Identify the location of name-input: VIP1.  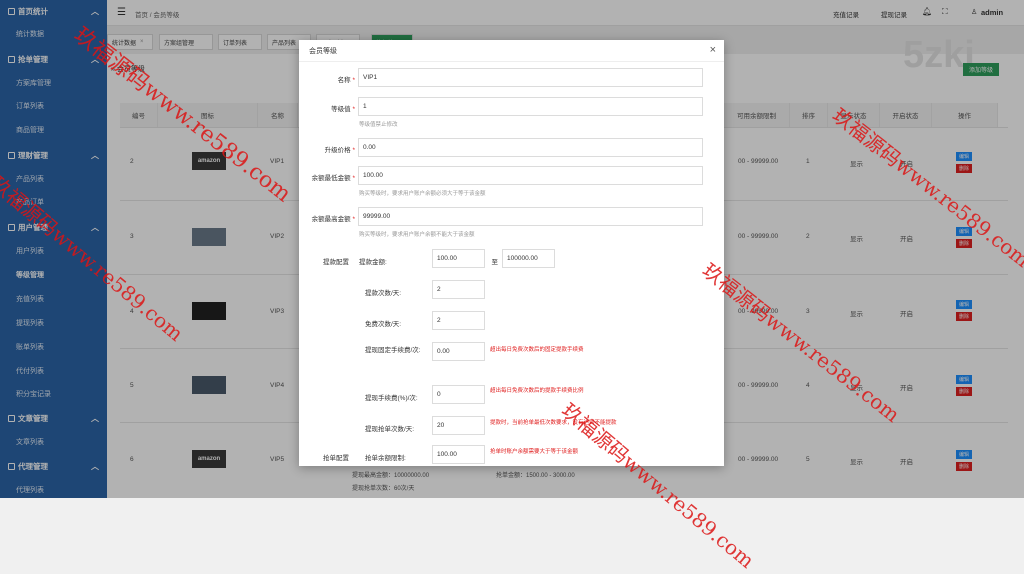
(530, 77).